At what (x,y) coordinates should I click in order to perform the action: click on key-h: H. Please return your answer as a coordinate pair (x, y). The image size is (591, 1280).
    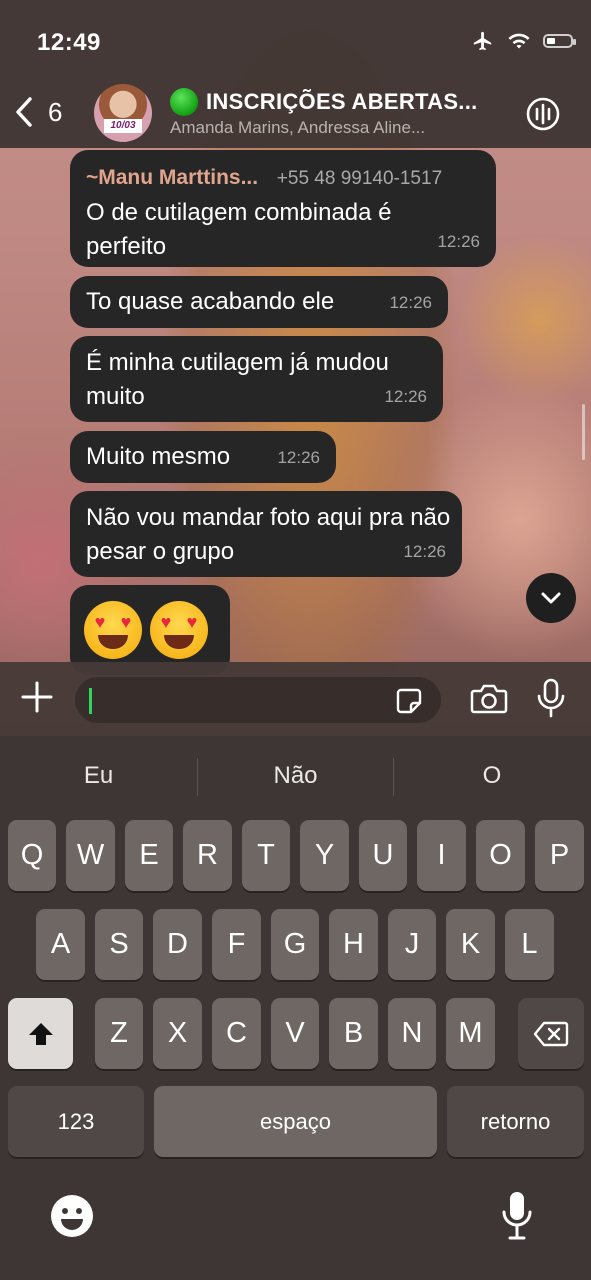
    Looking at the image, I should click on (353, 944).